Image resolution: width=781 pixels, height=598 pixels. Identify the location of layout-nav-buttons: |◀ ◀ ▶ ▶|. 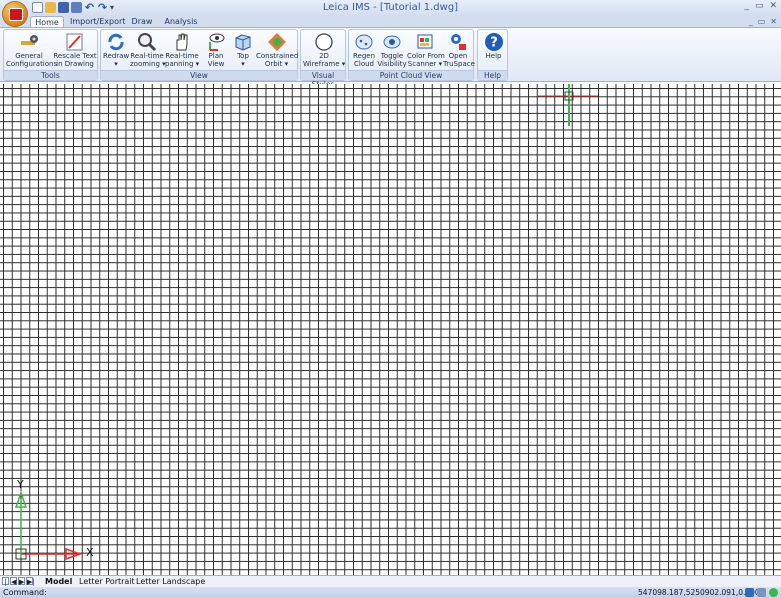
(18, 585).